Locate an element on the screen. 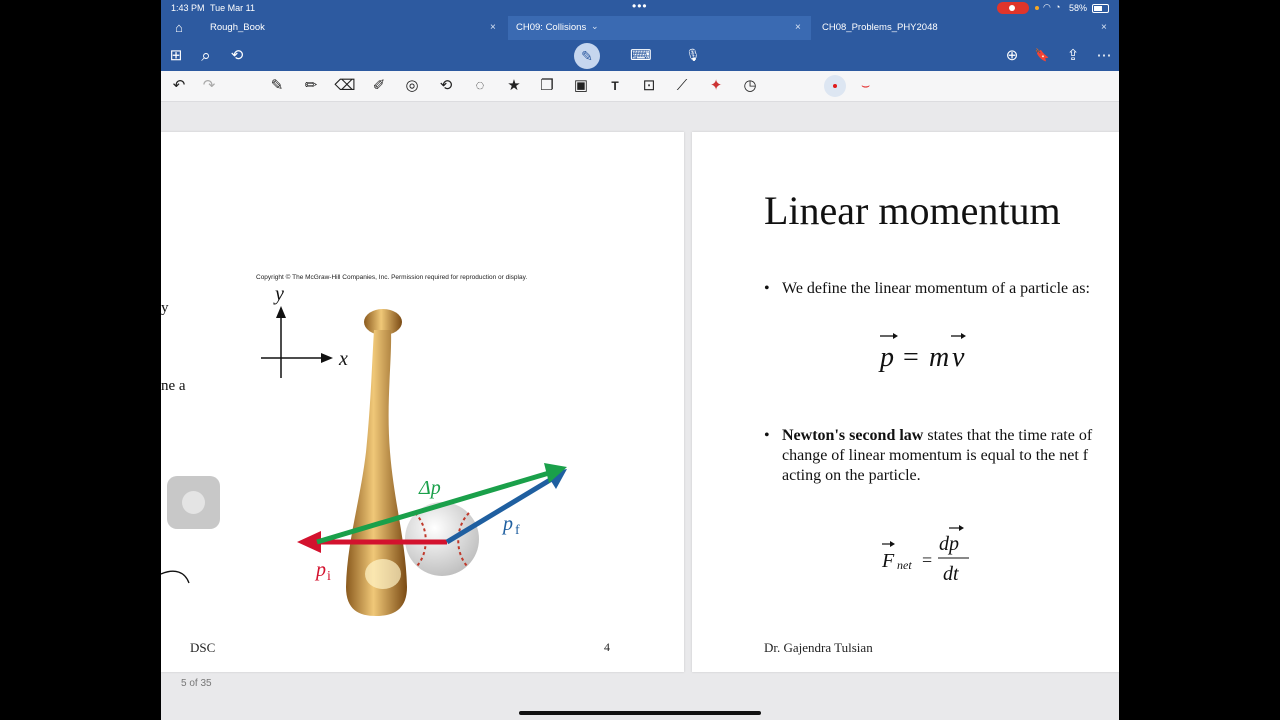 This screenshot has height=720, width=1280. status-bar: 1:43 PM Tue Mar 11 ••• ◠ ◔ 58% is located at coordinates (640, 8).